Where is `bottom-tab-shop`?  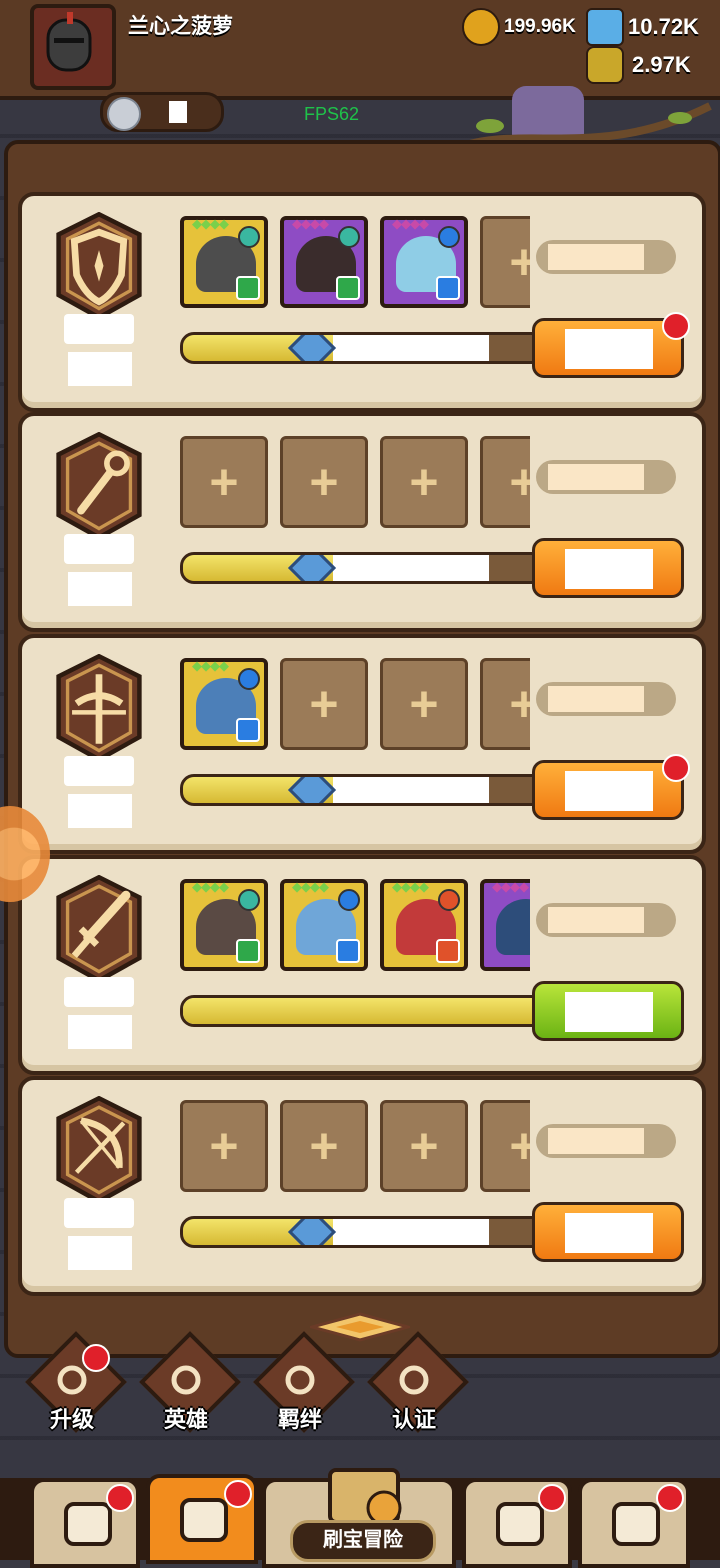
bottom-tab-shop is located at coordinates (85, 1523).